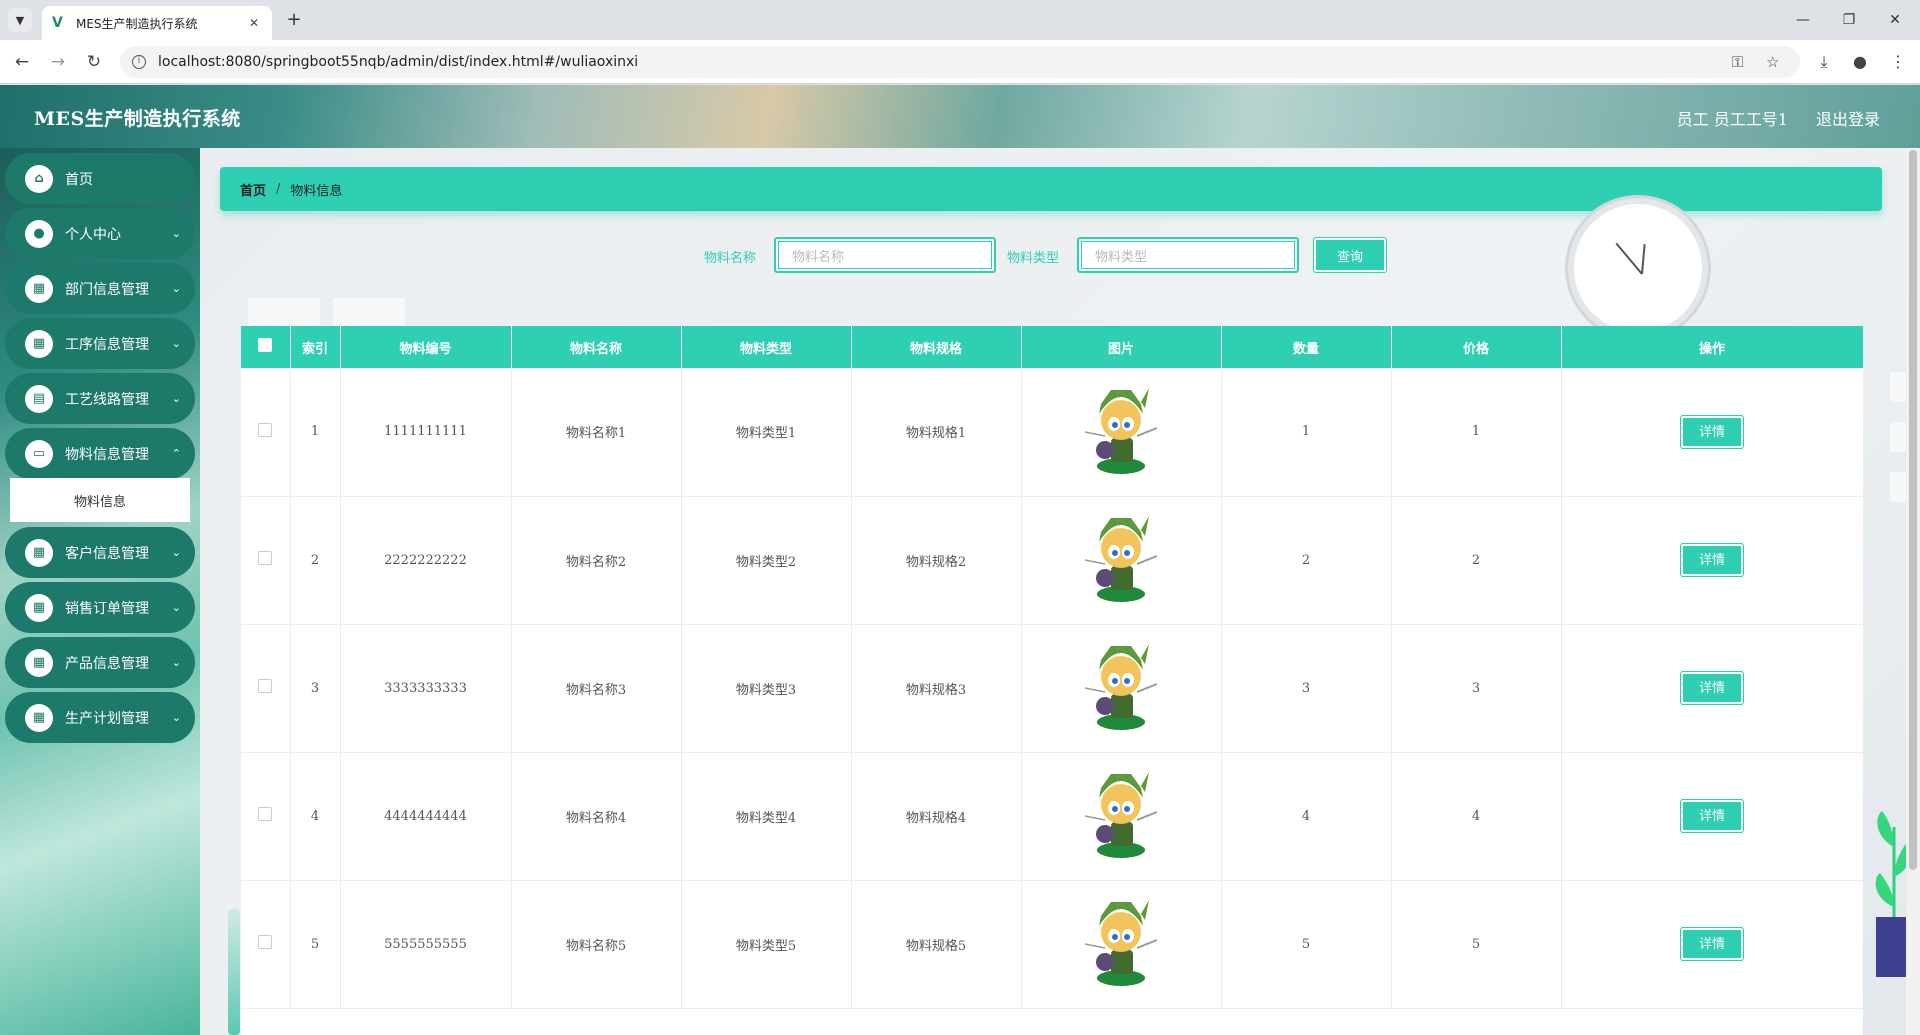 The height and width of the screenshot is (1035, 1920). What do you see at coordinates (315, 432) in the screenshot?
I see `cell-index: 1` at bounding box center [315, 432].